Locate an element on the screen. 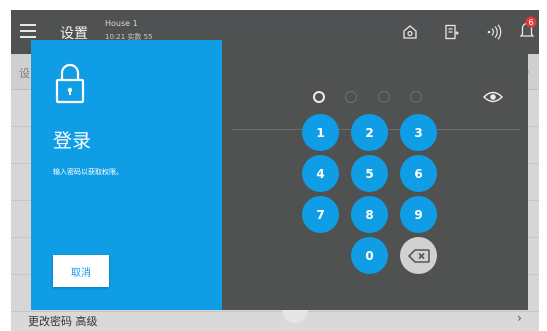 This screenshot has height=331, width=547. search-label: 设 is located at coordinates (24, 73).